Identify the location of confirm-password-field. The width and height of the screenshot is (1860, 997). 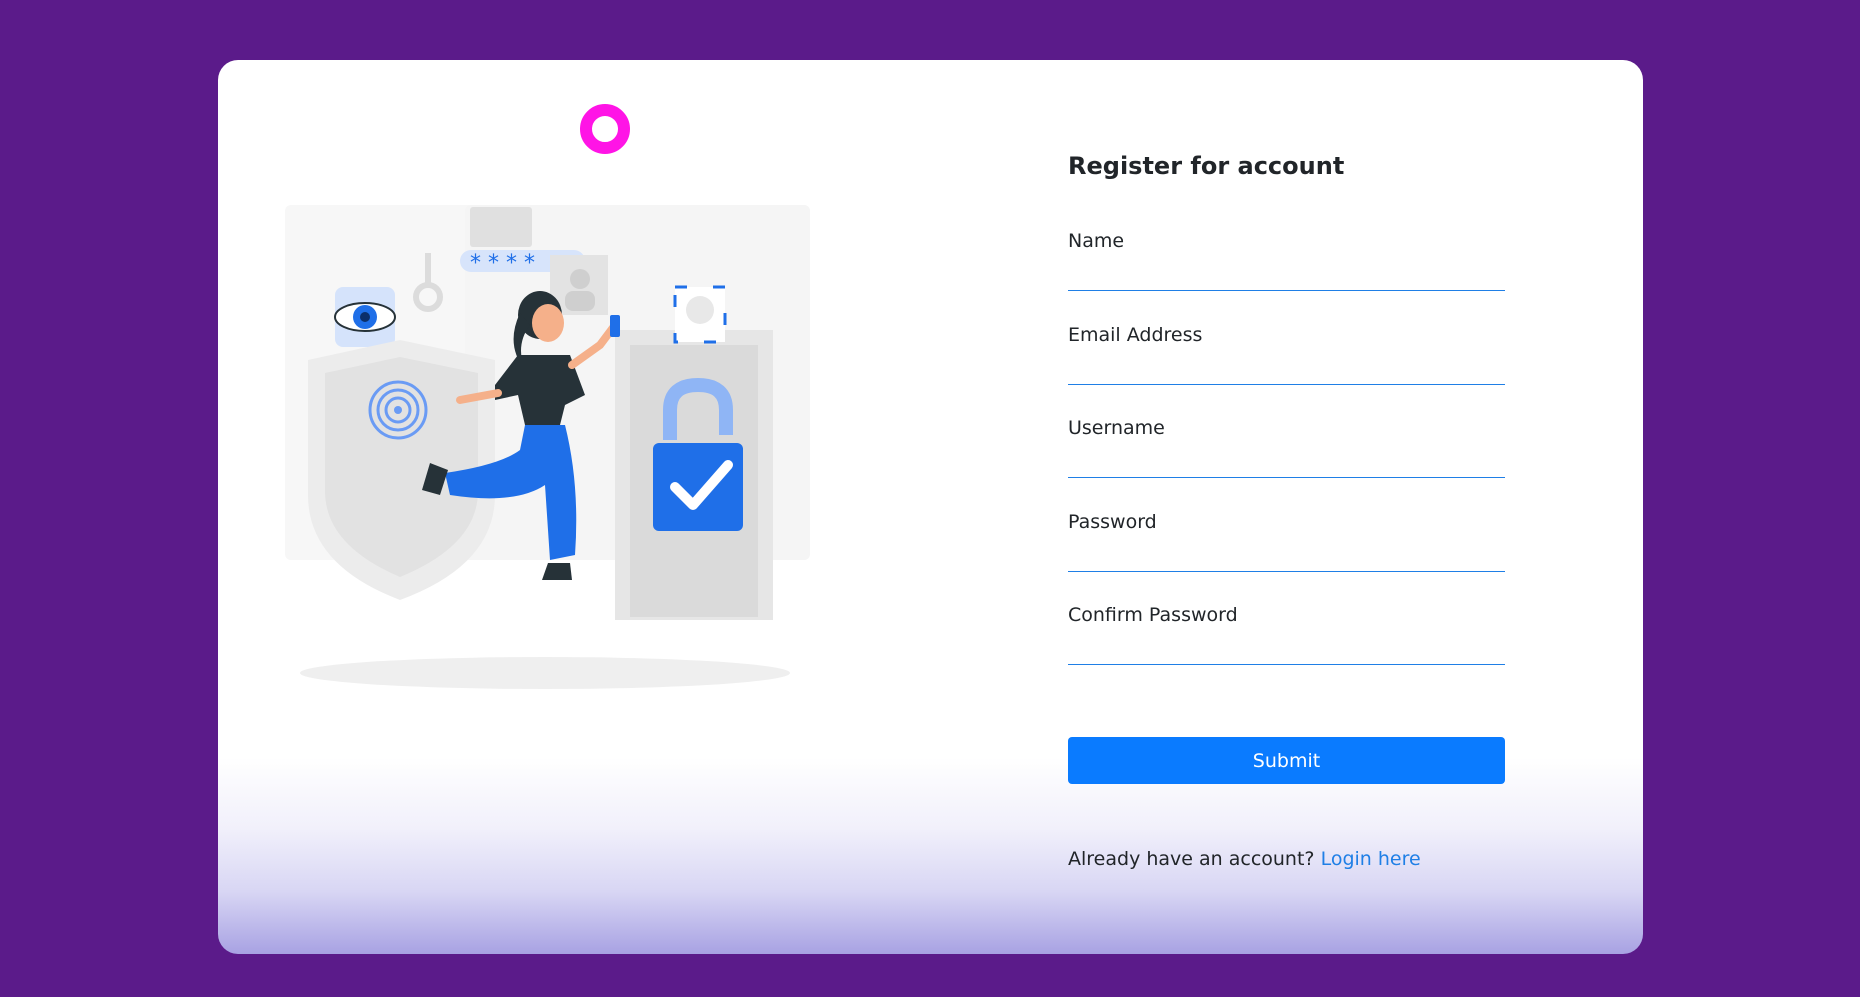
(1286, 646).